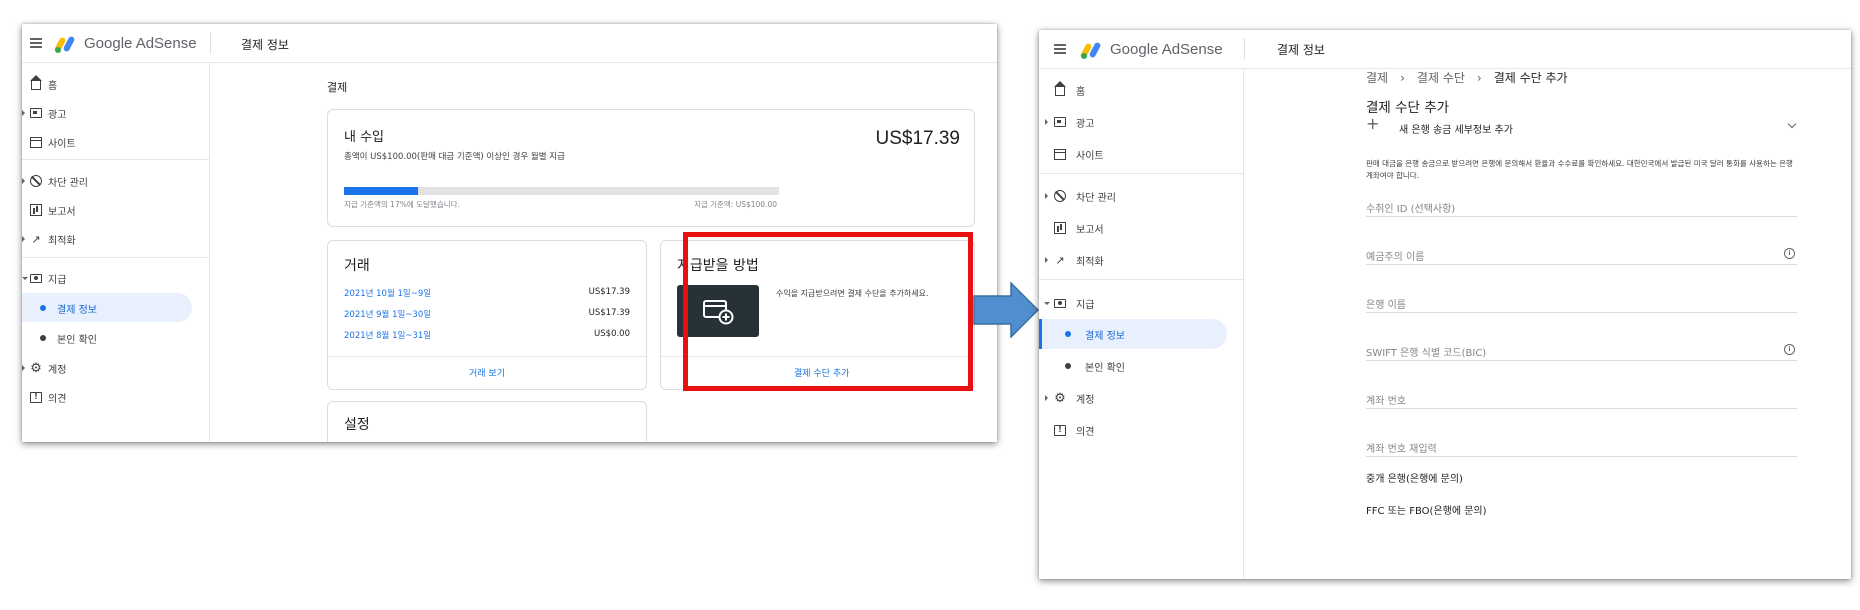  What do you see at coordinates (337, 87) in the screenshot?
I see `section-title: 결제` at bounding box center [337, 87].